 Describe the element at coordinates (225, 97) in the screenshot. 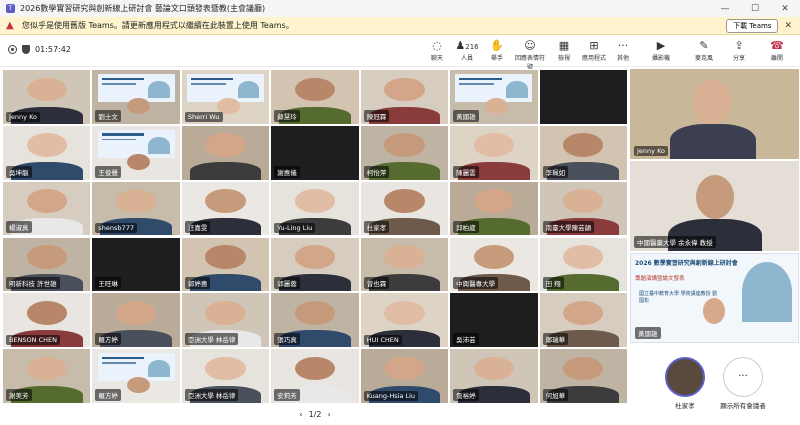

I see `participant-tile: Sherri Wu` at that location.